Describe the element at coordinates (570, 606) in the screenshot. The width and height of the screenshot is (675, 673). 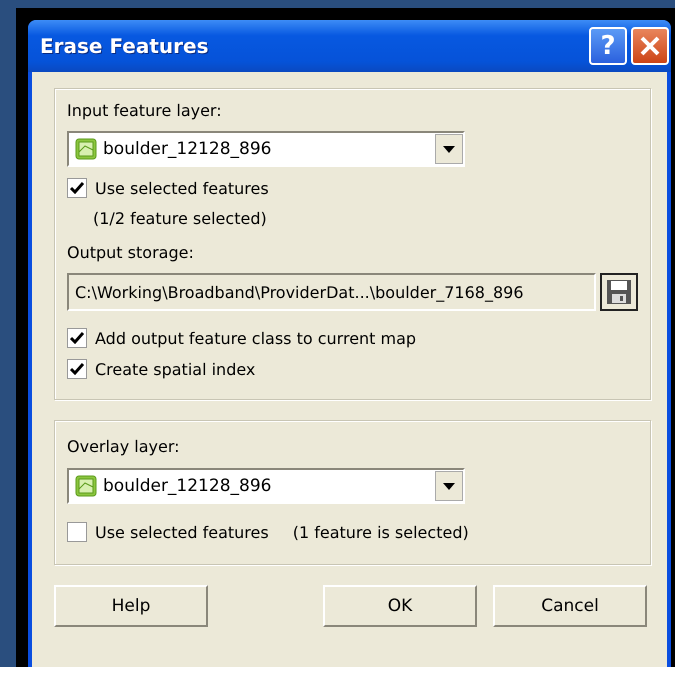
I see `dialog-button: Cancel` at that location.